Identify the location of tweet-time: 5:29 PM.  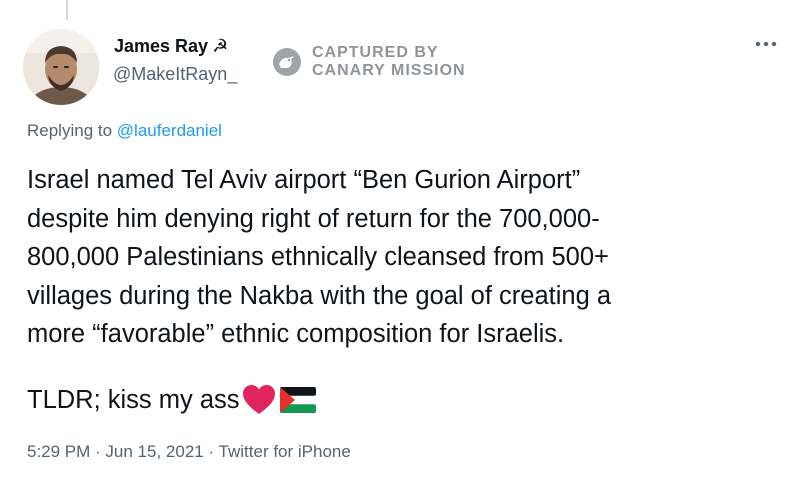
(58, 451).